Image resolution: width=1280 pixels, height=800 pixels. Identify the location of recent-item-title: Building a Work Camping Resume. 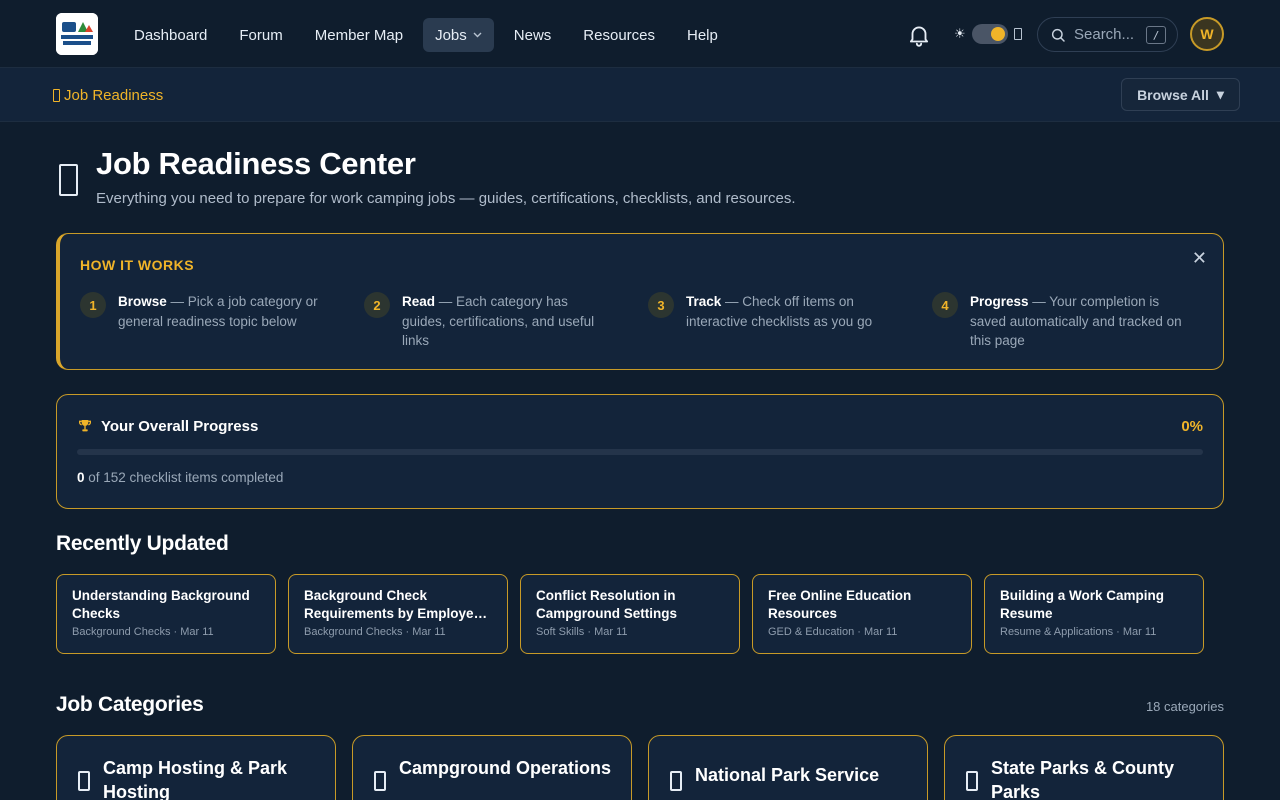
(1082, 604).